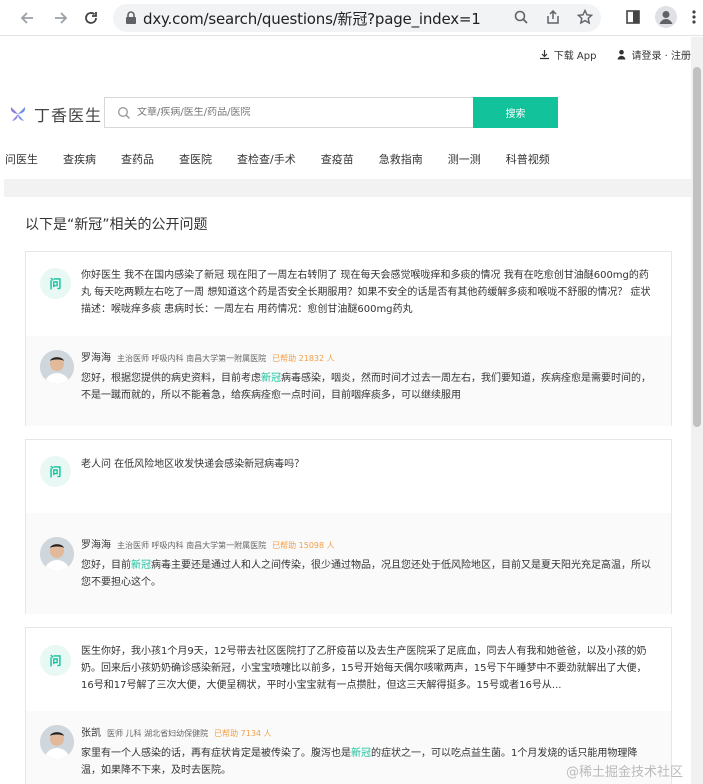 This screenshot has width=703, height=784. What do you see at coordinates (21, 159) in the screenshot?
I see `nav-item-ask-doctor: 问医生` at bounding box center [21, 159].